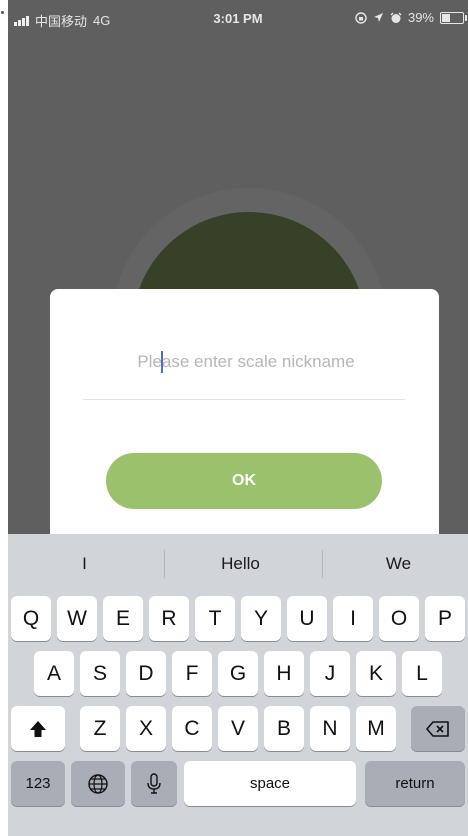  What do you see at coordinates (192, 728) in the screenshot?
I see `key-c: C` at bounding box center [192, 728].